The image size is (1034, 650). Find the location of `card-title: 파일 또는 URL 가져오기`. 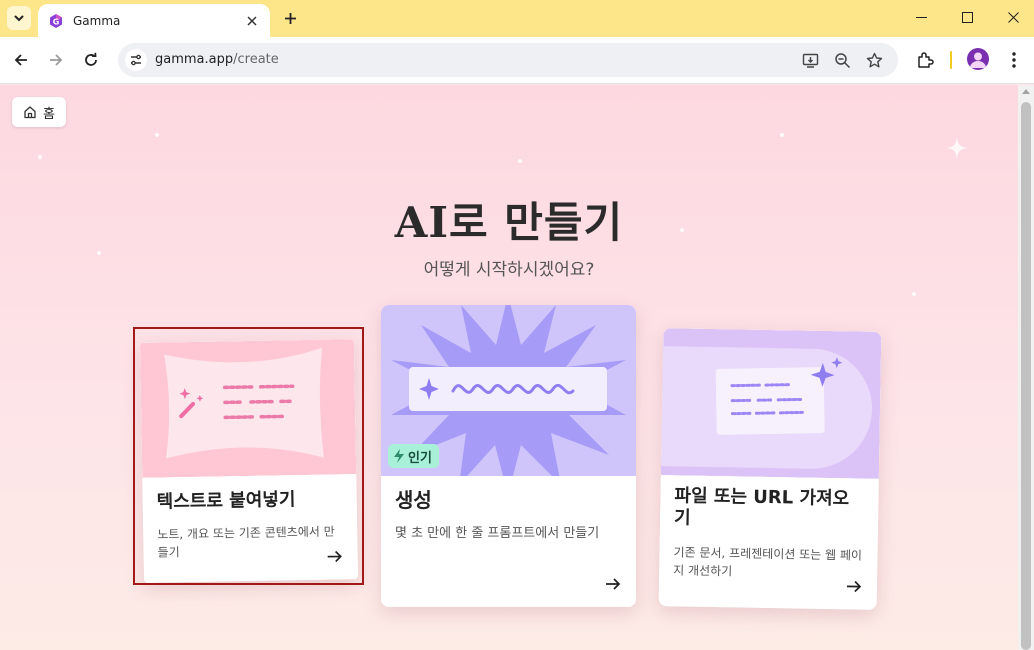

card-title: 파일 또는 URL 가져오기 is located at coordinates (761, 507).